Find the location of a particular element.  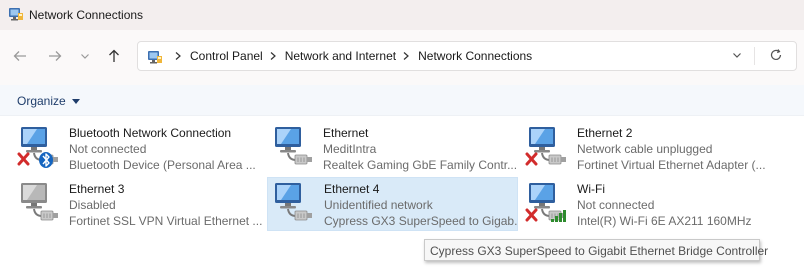

connection-status: Unidentified network is located at coordinates (378, 205).